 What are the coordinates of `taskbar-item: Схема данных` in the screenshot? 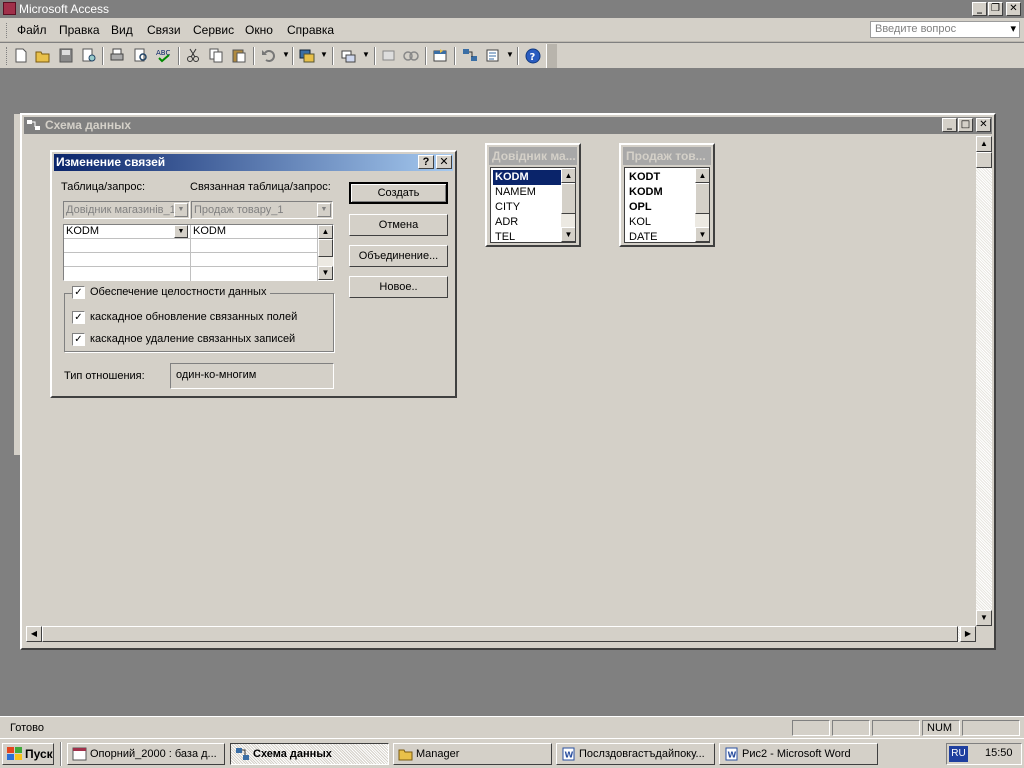 It's located at (309, 754).